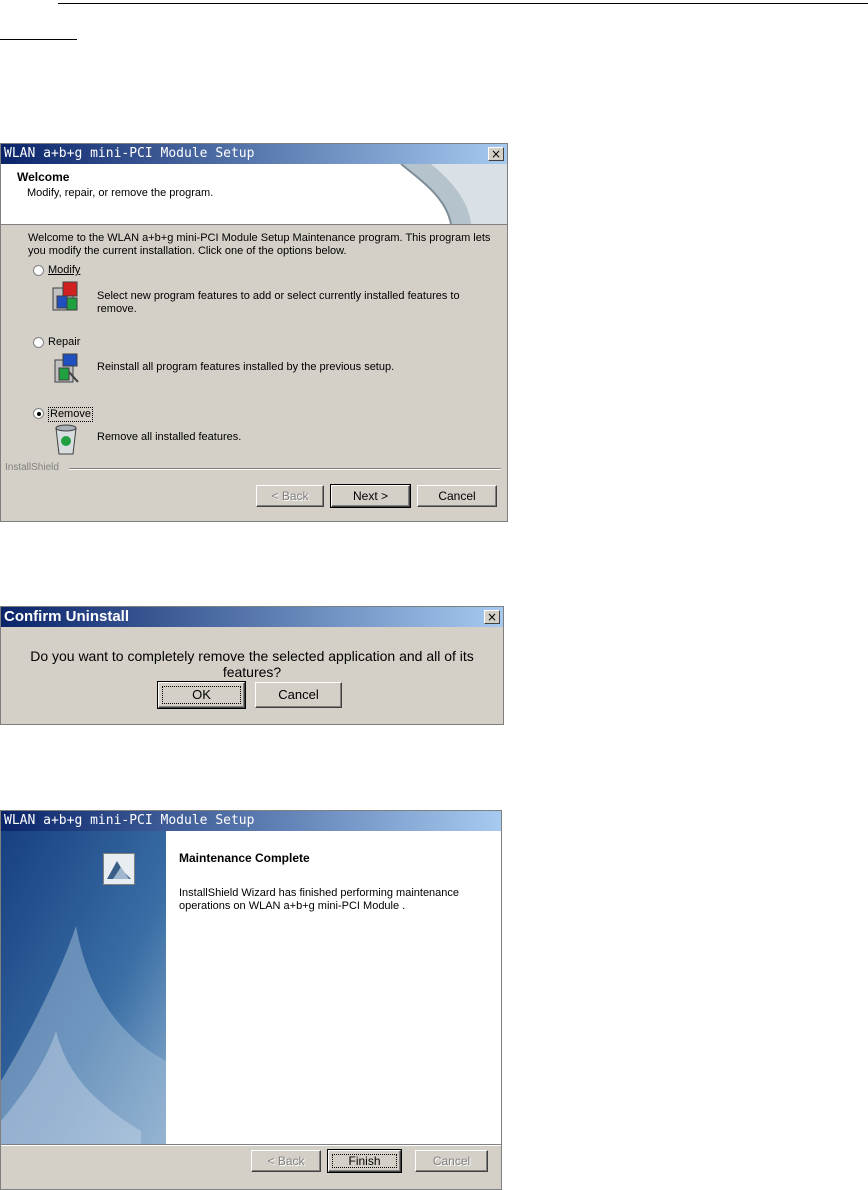 This screenshot has width=868, height=1190. What do you see at coordinates (169, 437) in the screenshot?
I see `remove-desc: Remove all installed features.` at bounding box center [169, 437].